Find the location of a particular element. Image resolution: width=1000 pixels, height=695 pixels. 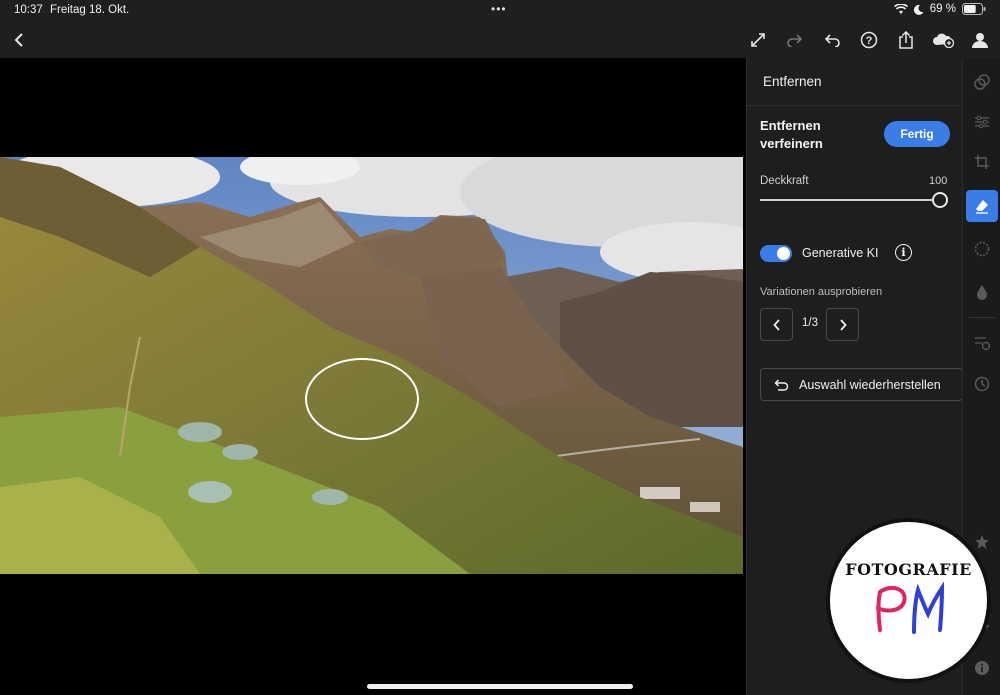

chevron-left-icon is located at coordinates (776, 324).